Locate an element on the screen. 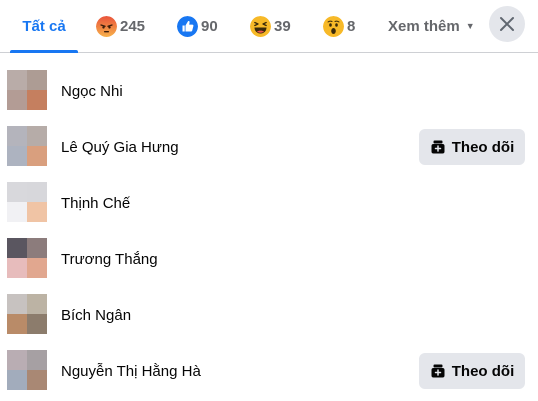 The width and height of the screenshot is (538, 401). person-name: Bích Ngân is located at coordinates (96, 315).